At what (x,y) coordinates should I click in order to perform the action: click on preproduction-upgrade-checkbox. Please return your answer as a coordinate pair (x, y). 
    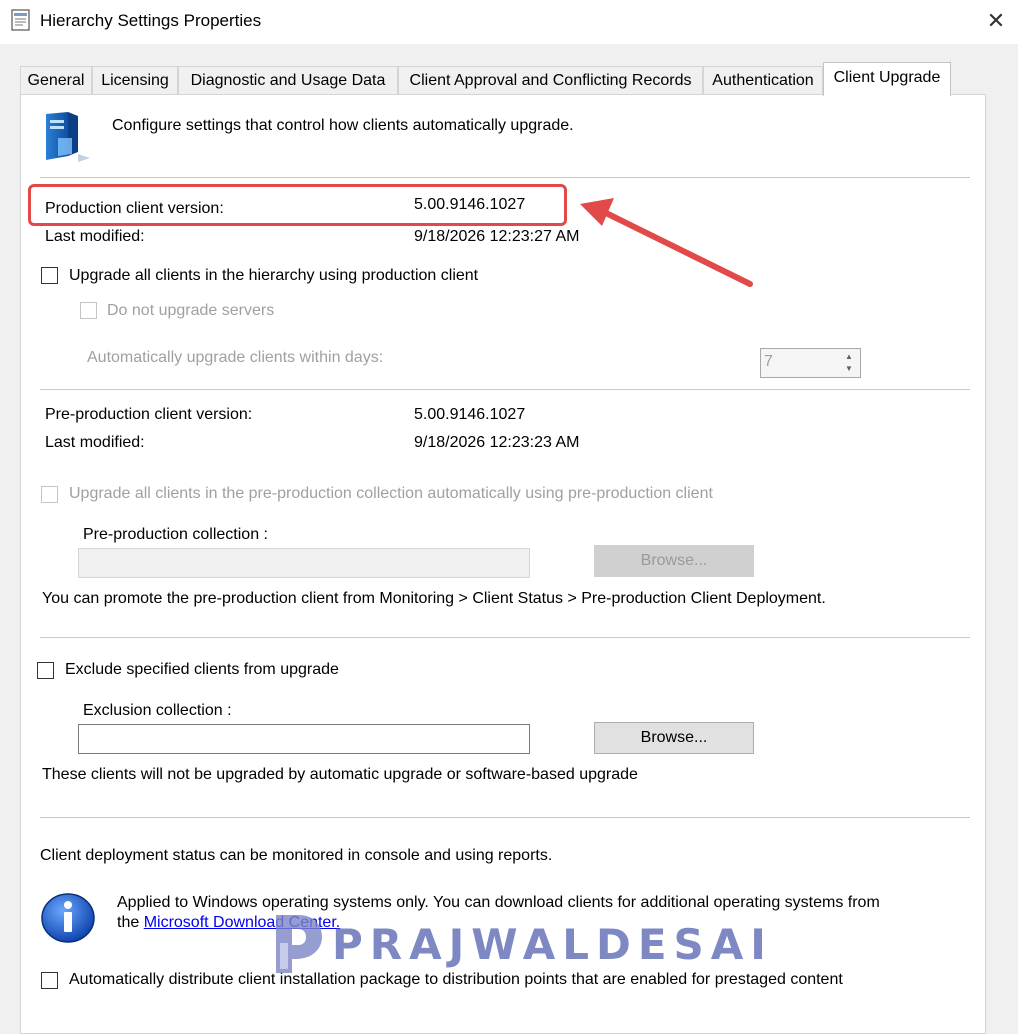
    Looking at the image, I should click on (49, 494).